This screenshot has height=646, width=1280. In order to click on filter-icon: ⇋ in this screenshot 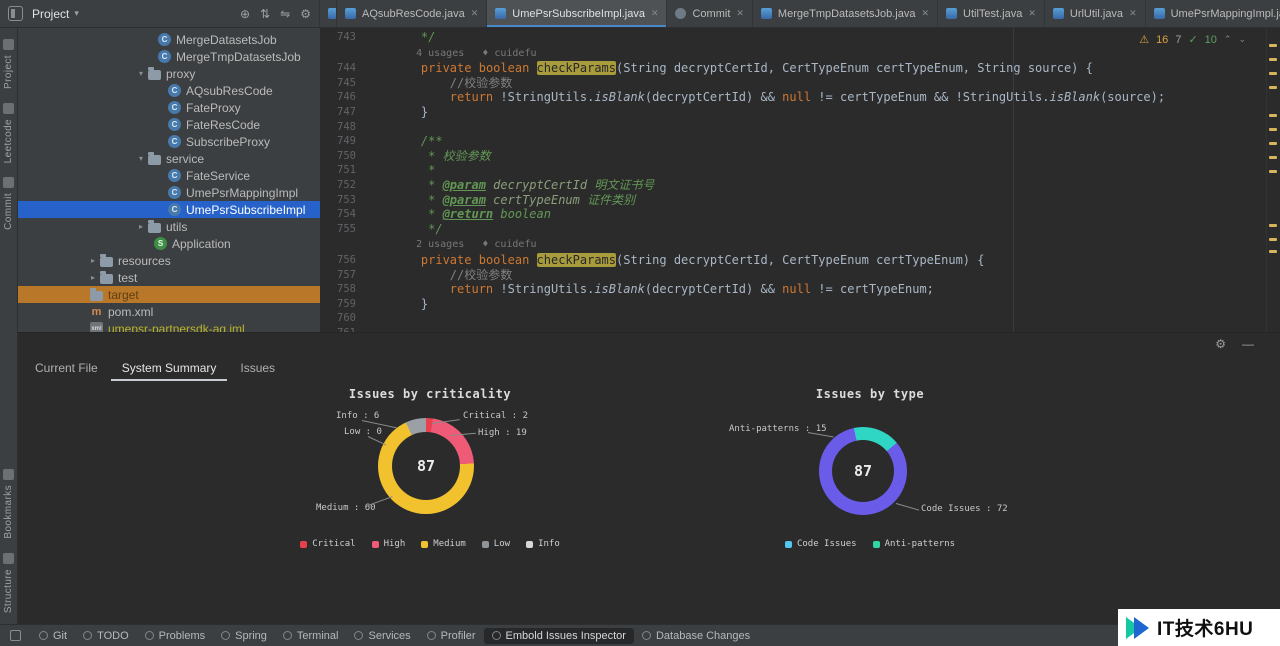, I will do `click(285, 14)`.